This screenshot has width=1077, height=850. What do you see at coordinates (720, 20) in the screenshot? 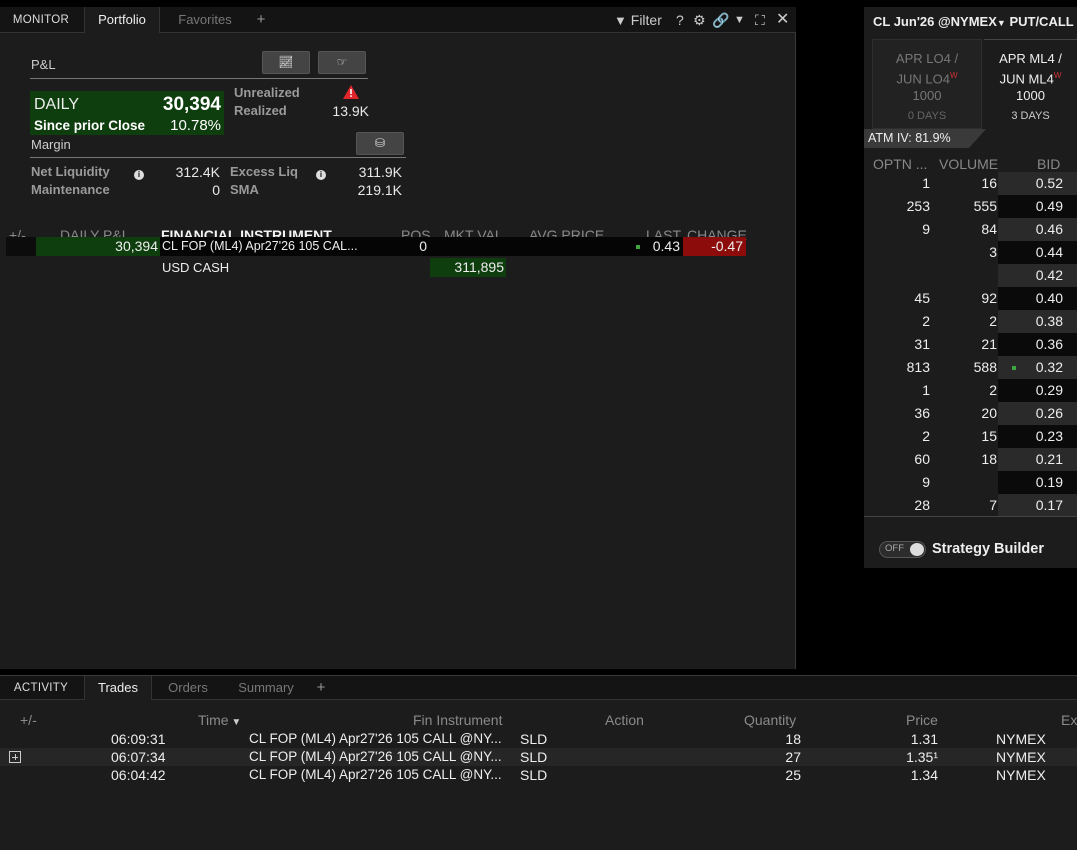
I see `link-icon: 🔗` at bounding box center [720, 20].